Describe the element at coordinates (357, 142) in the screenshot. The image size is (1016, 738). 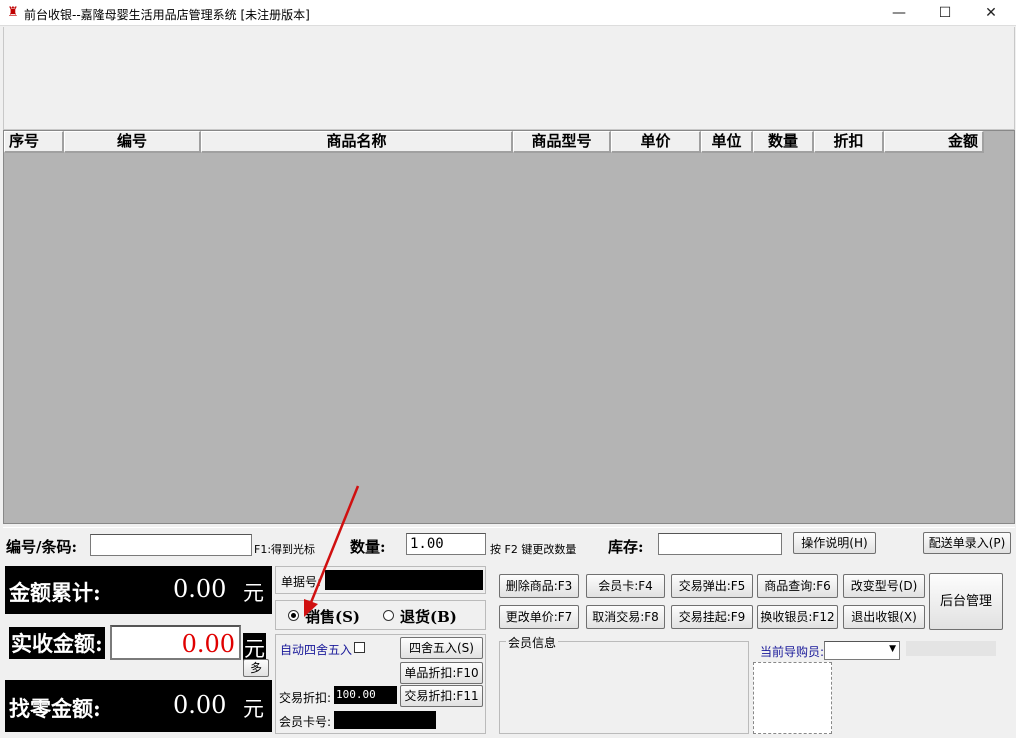
I see `col-header-name: 商品名称` at that location.